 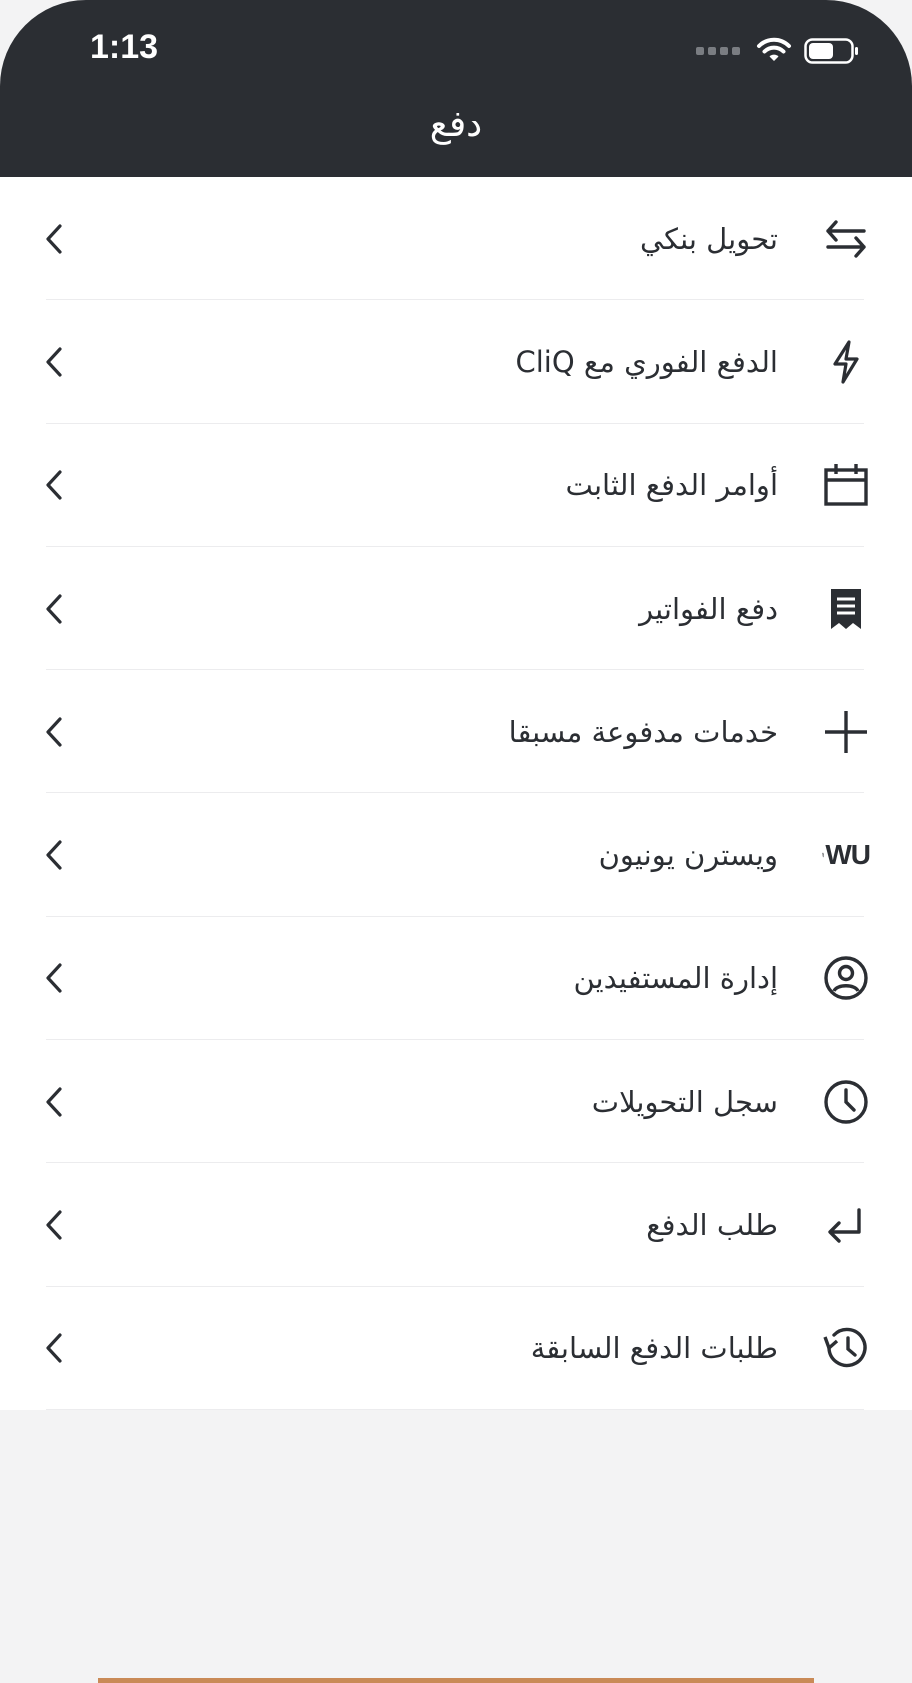 I want to click on lightning-icon, so click(x=846, y=362).